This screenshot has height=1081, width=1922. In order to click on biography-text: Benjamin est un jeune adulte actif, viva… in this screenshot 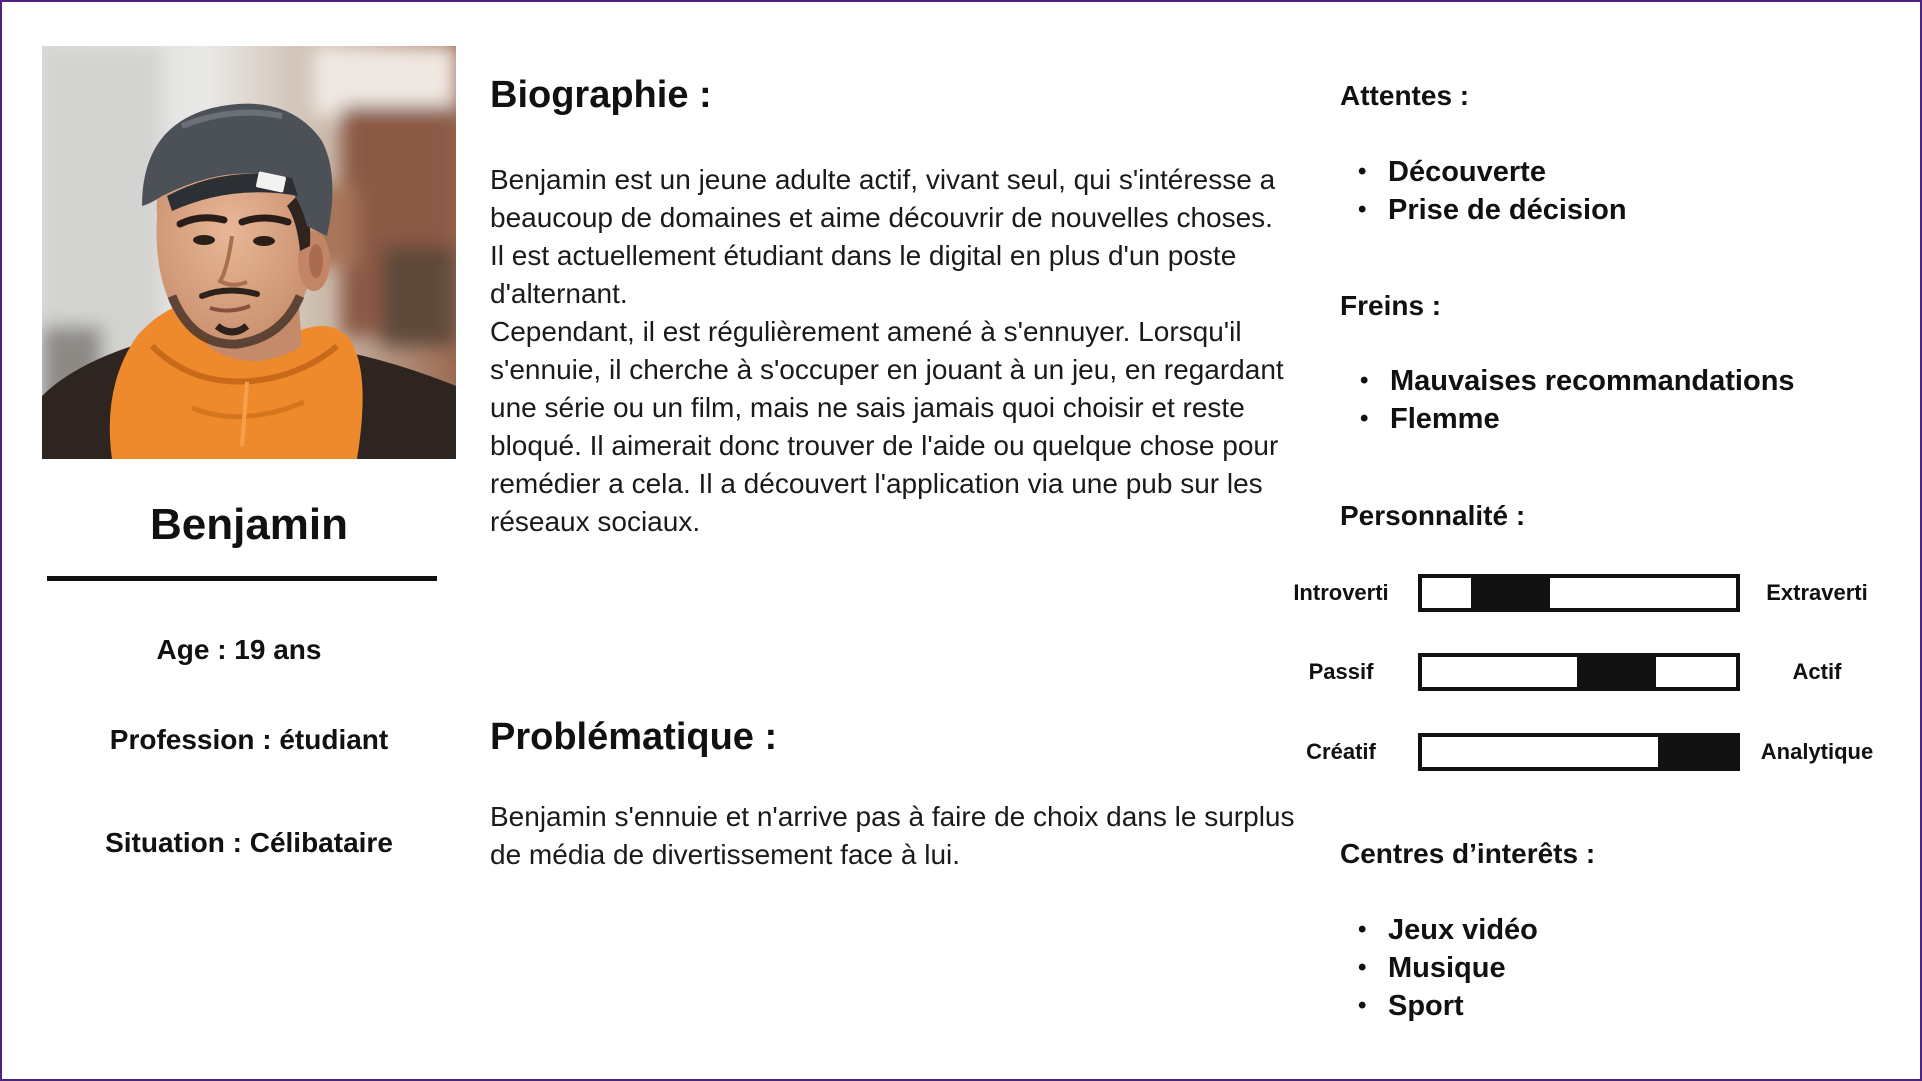, I will do `click(890, 351)`.